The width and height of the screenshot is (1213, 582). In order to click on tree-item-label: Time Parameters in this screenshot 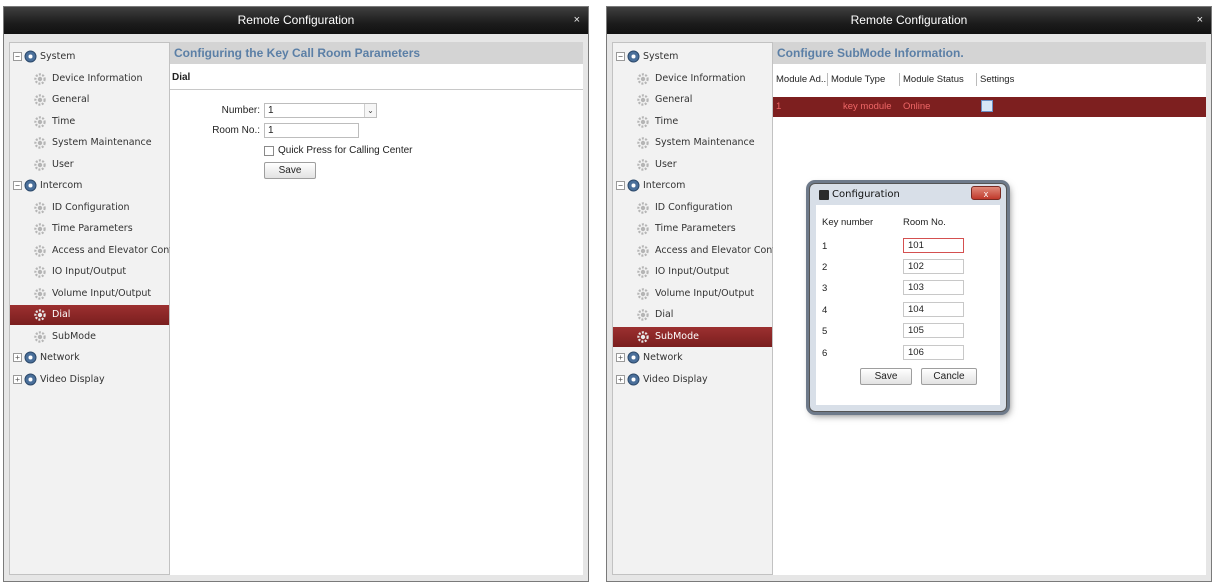, I will do `click(92, 228)`.